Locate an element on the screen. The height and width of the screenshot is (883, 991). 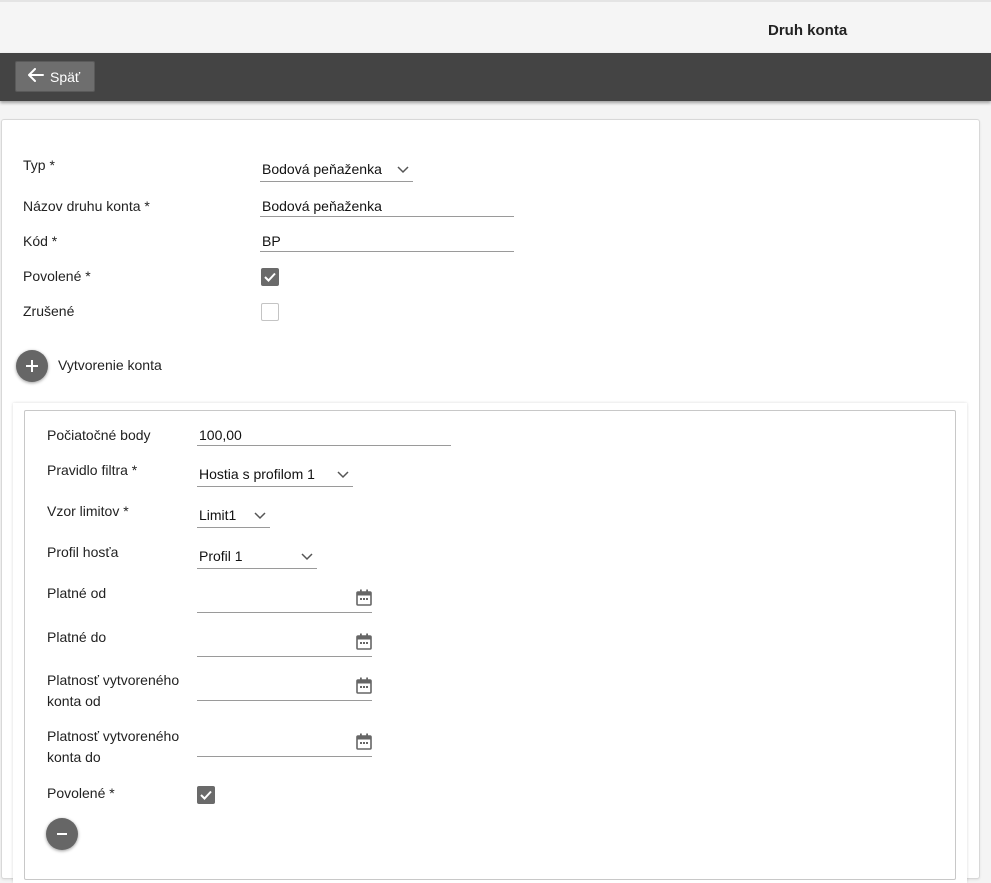
vzor-limitov-label: Vzor limitov * is located at coordinates (88, 511).